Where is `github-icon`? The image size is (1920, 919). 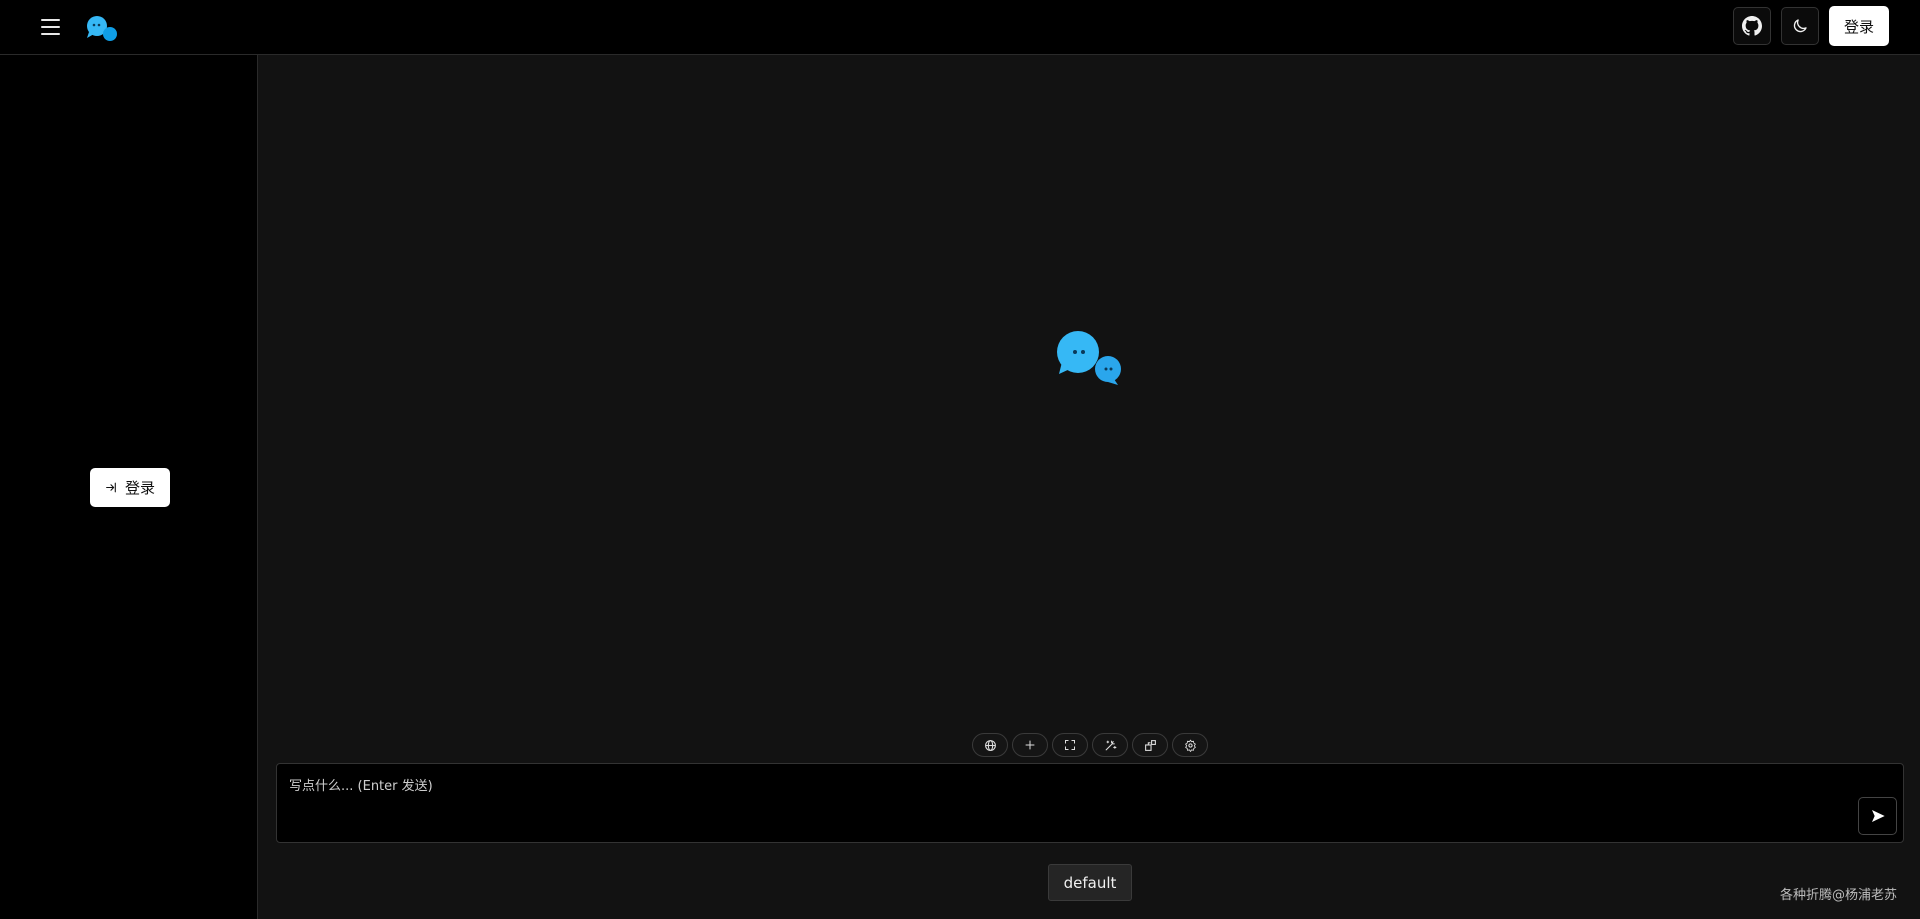 github-icon is located at coordinates (1752, 26).